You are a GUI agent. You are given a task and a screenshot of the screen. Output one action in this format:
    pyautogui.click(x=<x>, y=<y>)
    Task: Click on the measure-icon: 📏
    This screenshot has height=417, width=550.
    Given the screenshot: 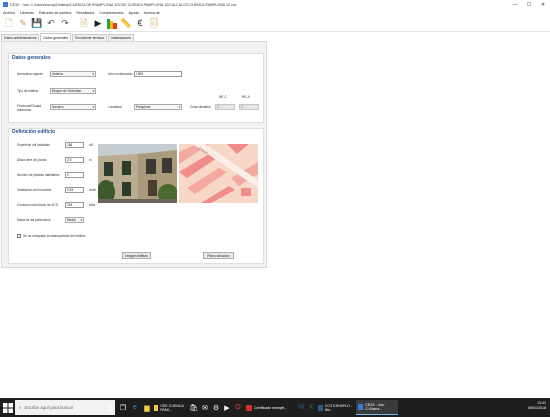 What is the action you would take?
    pyautogui.click(x=126, y=24)
    